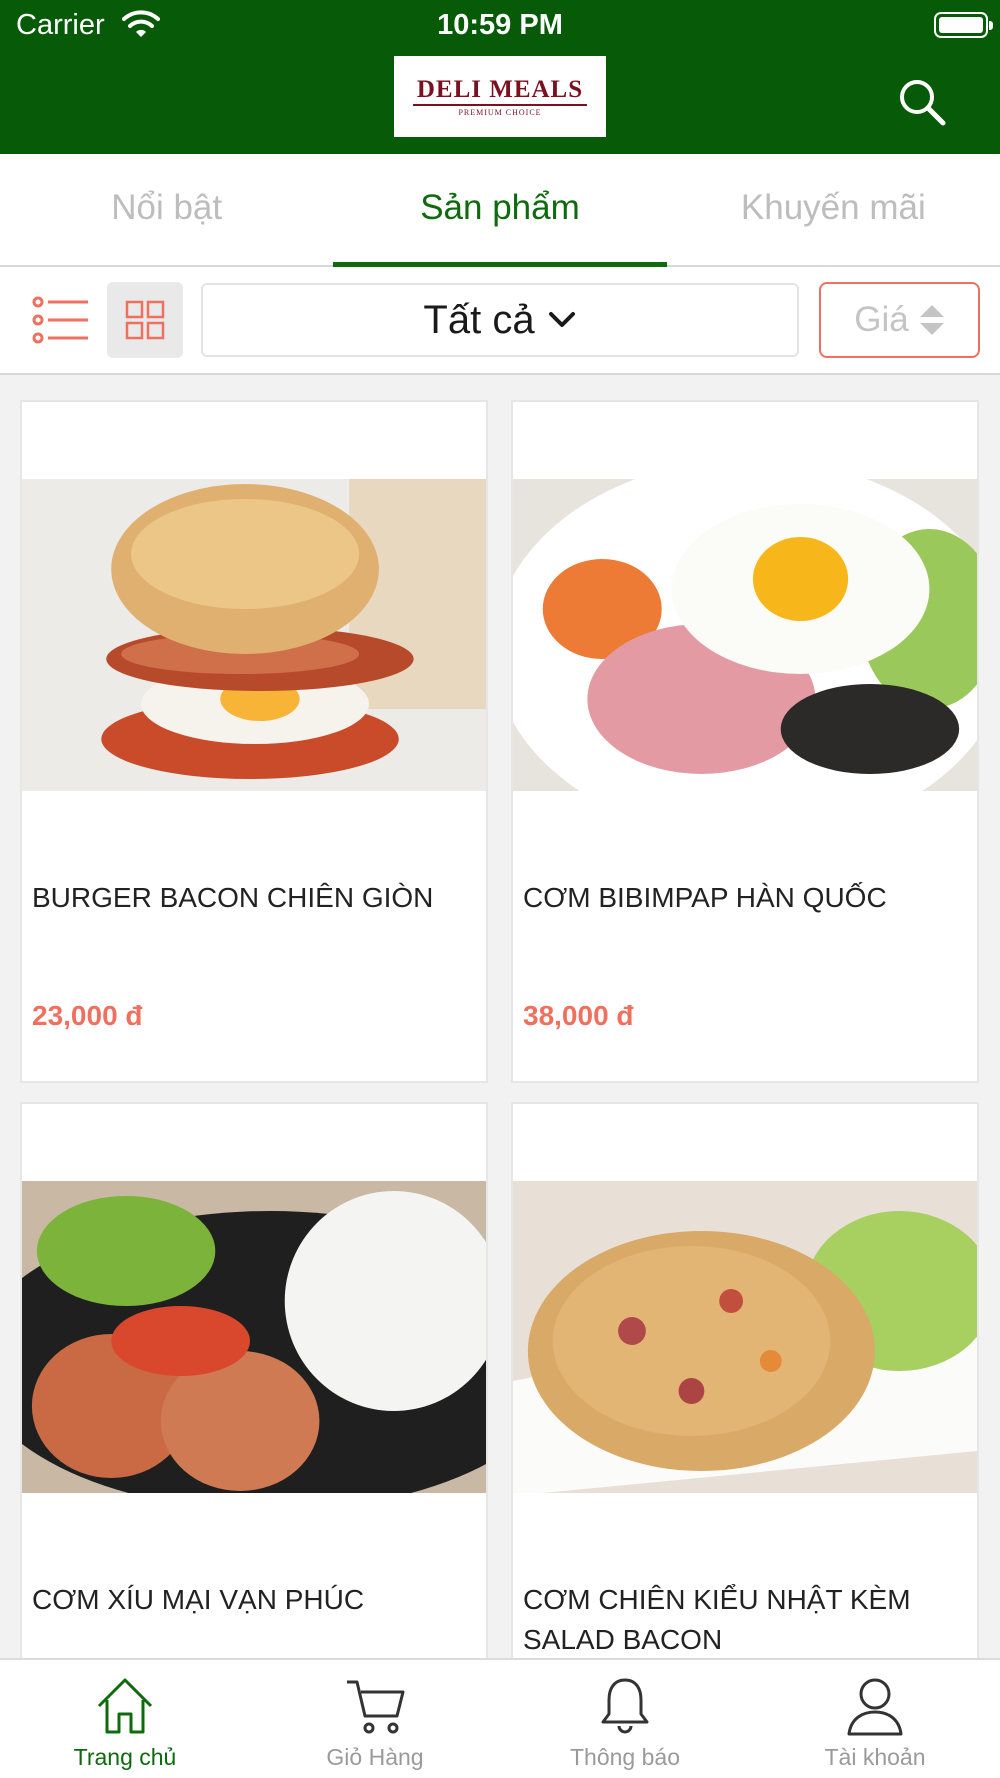 The width and height of the screenshot is (1000, 1778). What do you see at coordinates (833, 209) in the screenshot?
I see `tab-promotions: Khuyến mãi` at bounding box center [833, 209].